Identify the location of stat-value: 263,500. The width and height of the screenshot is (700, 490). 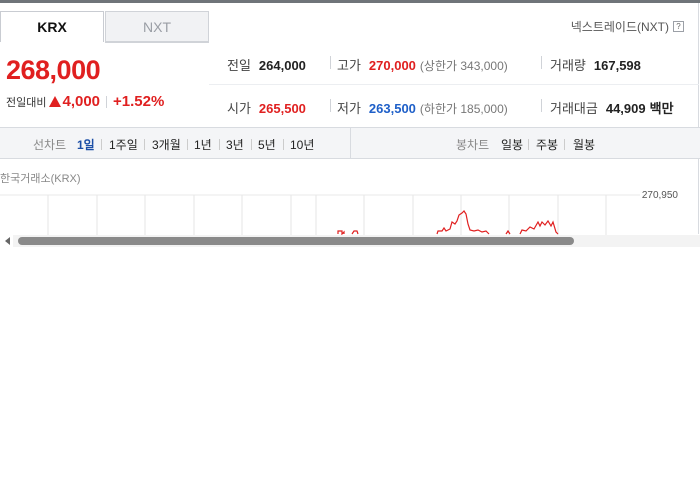
(392, 108).